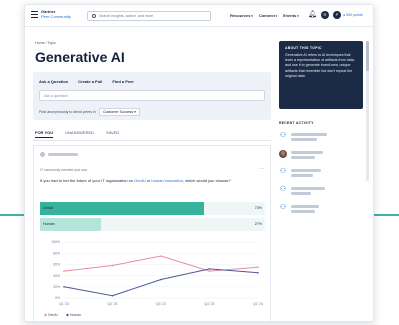 Image resolution: width=399 pixels, height=325 pixels. What do you see at coordinates (152, 224) in the screenshot?
I see `poll-option-human: Human 27%` at bounding box center [152, 224].